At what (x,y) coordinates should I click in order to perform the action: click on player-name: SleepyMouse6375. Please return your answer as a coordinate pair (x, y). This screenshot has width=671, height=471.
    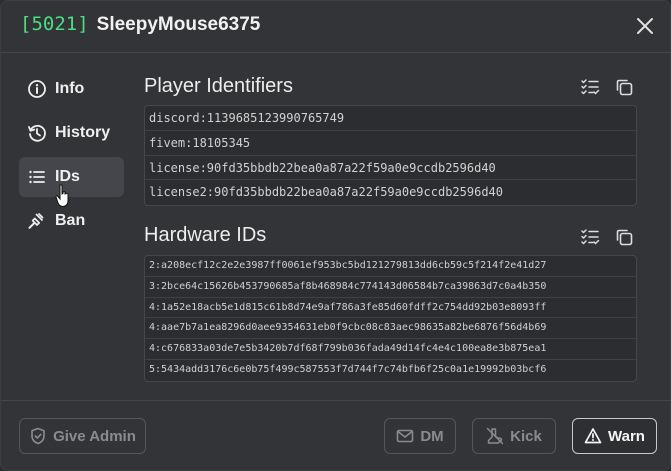
    Looking at the image, I should click on (178, 24).